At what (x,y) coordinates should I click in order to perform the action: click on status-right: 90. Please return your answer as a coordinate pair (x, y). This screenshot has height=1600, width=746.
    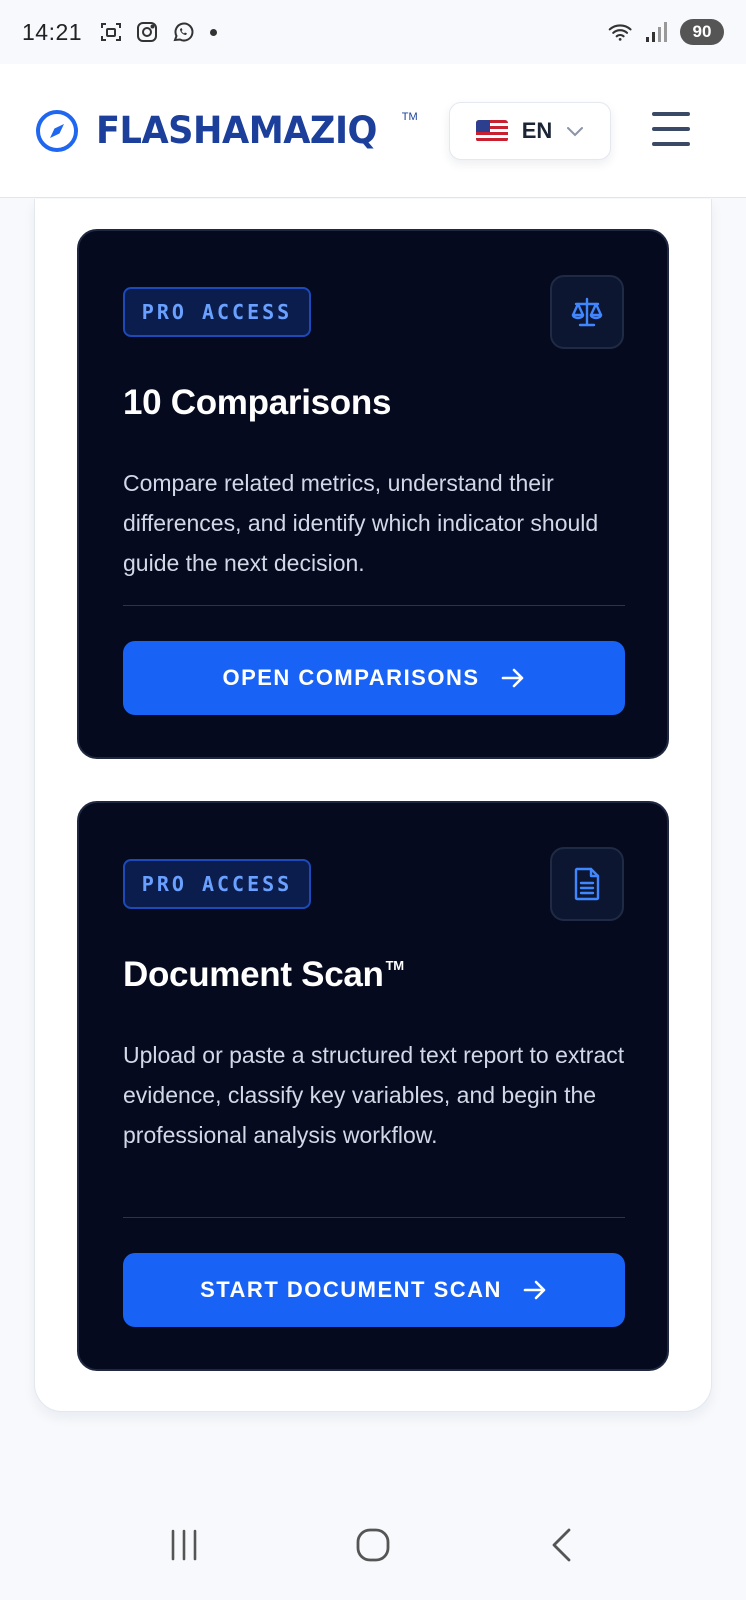
    Looking at the image, I should click on (666, 32).